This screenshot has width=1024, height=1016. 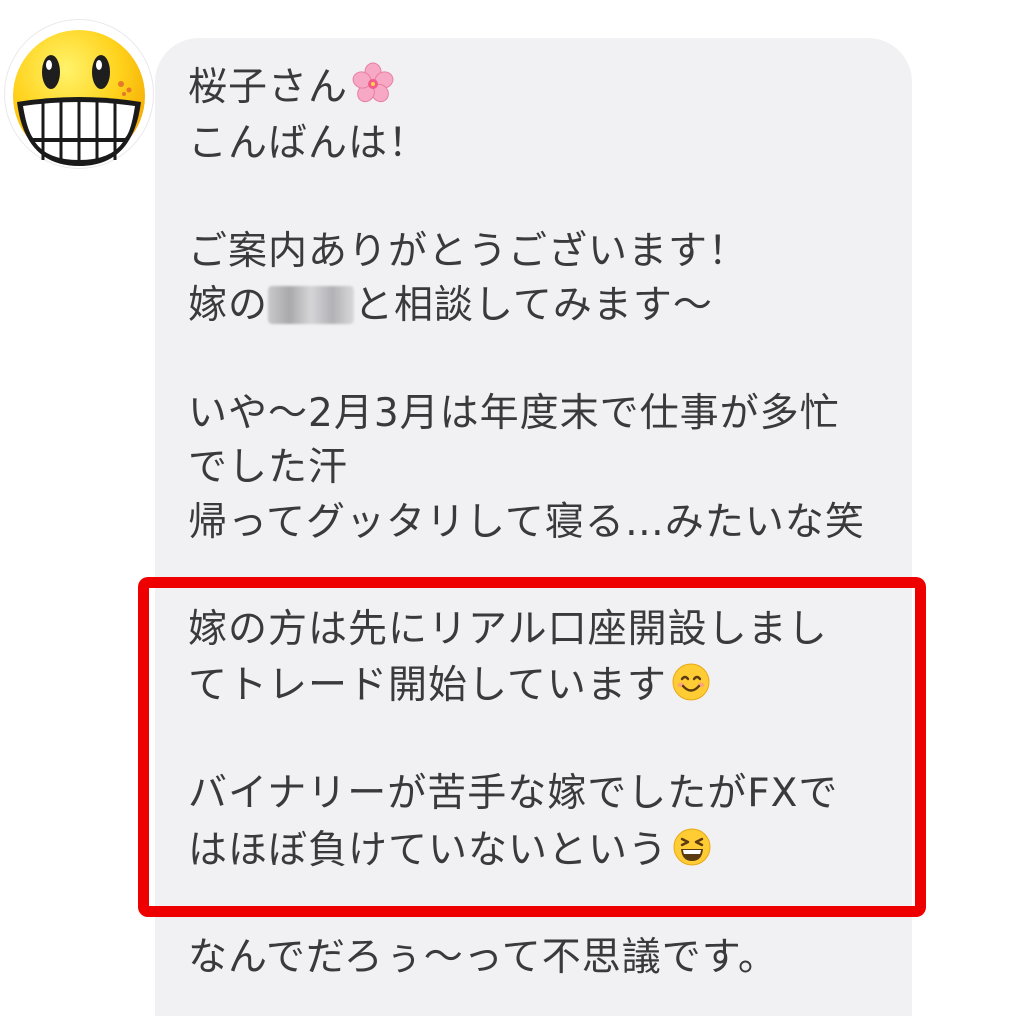 I want to click on grinning-face-icon, so click(x=79, y=98).